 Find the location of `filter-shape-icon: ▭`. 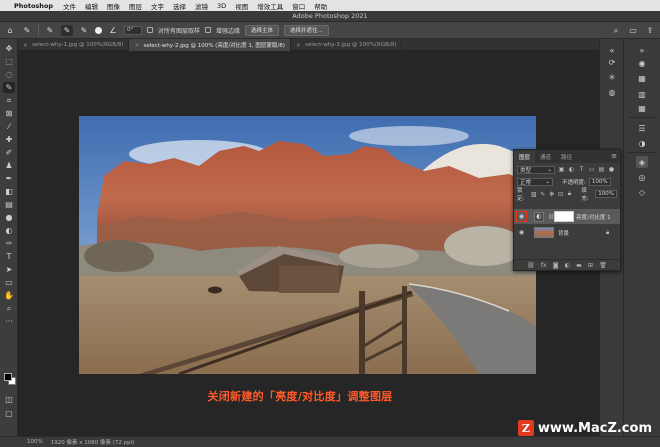

filter-shape-icon: ▭ is located at coordinates (591, 169).